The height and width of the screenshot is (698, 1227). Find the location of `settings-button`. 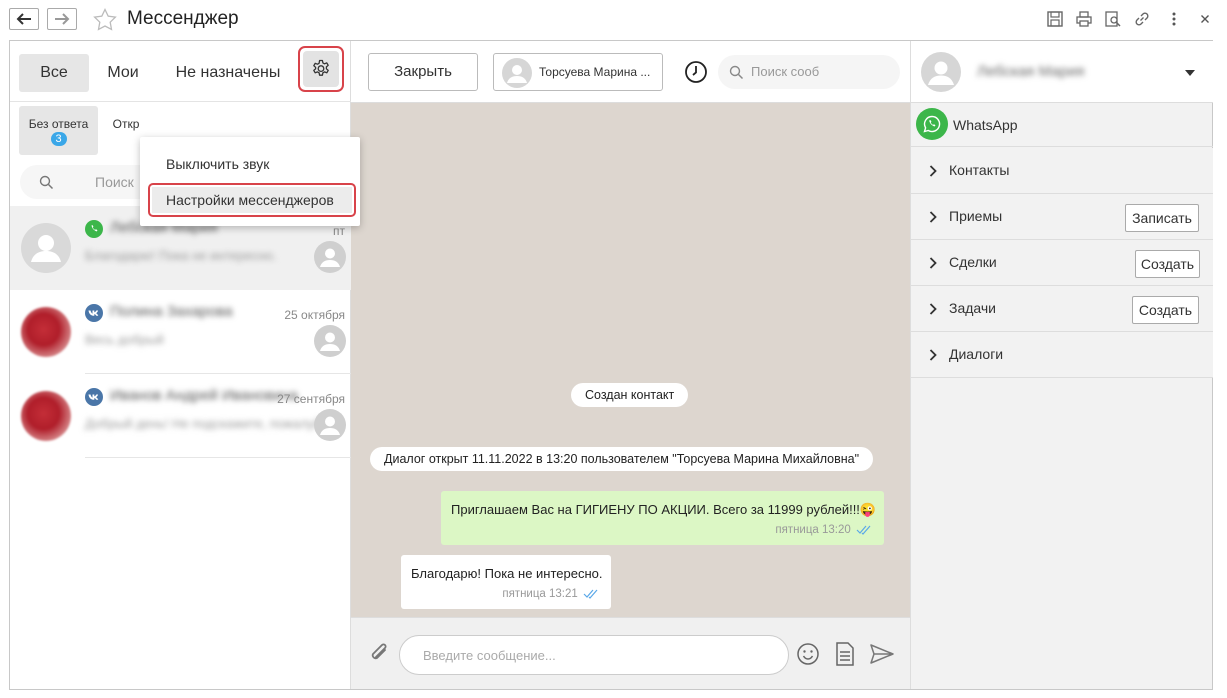

settings-button is located at coordinates (321, 69).